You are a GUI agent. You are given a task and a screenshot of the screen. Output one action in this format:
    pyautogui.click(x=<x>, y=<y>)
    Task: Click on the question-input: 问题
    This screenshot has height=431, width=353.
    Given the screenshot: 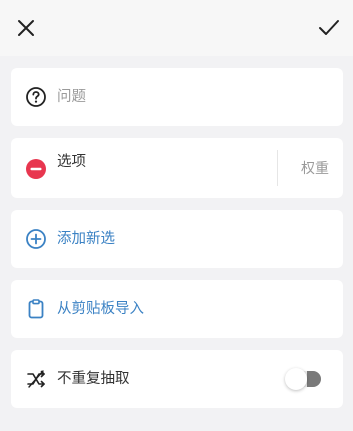 What is the action you would take?
    pyautogui.click(x=71, y=97)
    